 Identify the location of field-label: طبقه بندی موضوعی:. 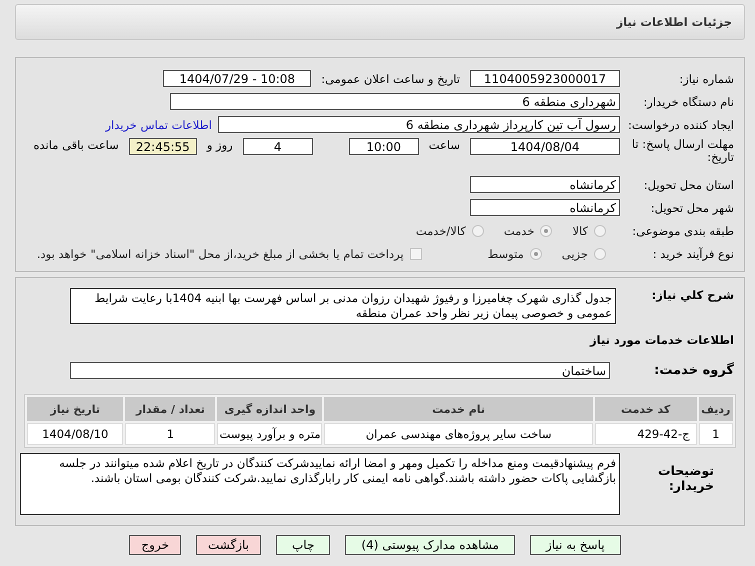
(682, 231).